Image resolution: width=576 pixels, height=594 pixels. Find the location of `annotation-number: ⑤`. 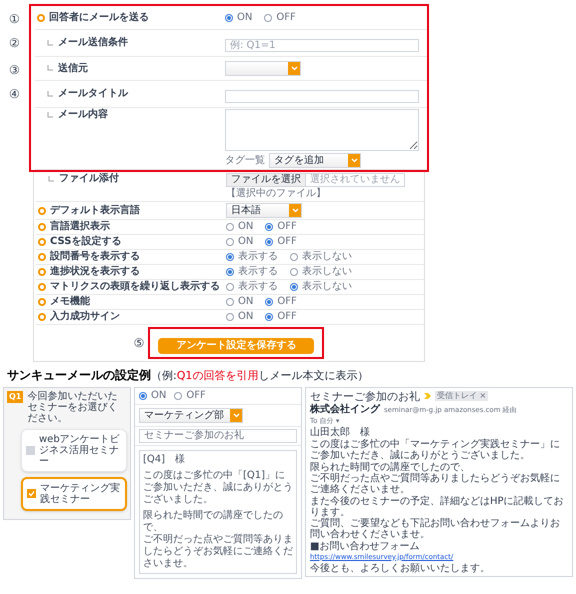

annotation-number: ⑤ is located at coordinates (139, 343).